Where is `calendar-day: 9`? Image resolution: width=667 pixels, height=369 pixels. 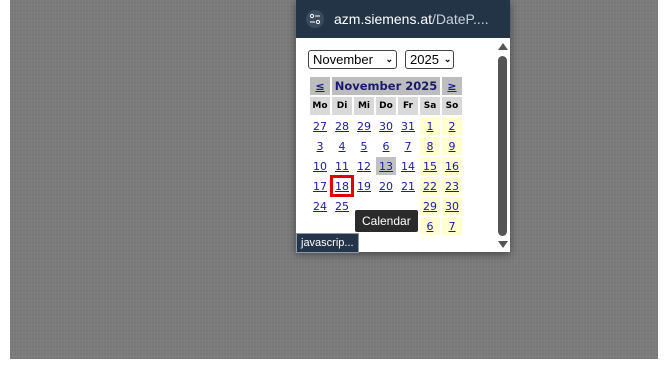
calendar-day: 9 is located at coordinates (452, 146).